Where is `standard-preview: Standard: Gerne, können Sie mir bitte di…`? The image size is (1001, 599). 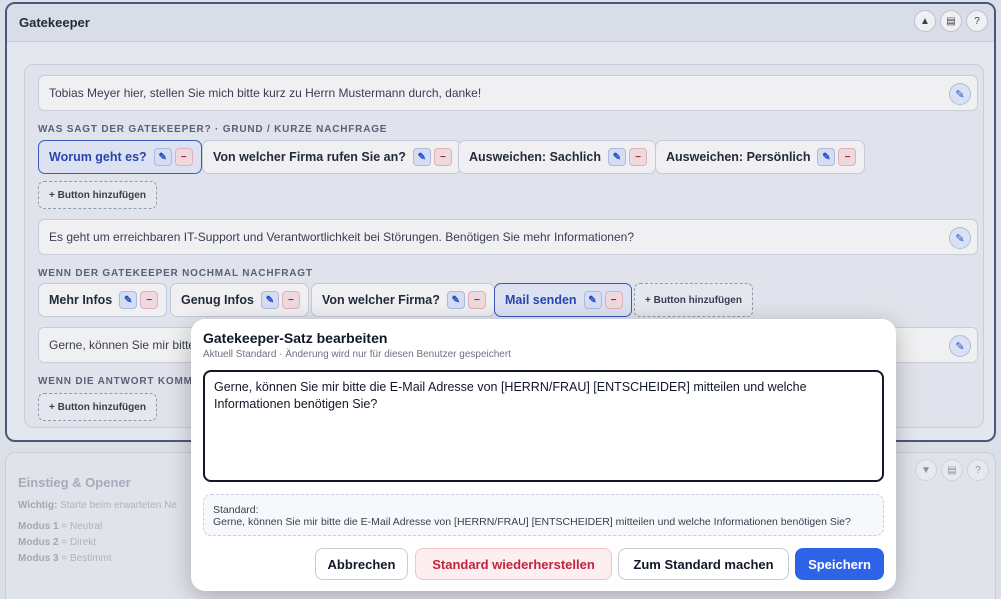
standard-preview: Standard: Gerne, können Sie mir bitte di… is located at coordinates (543, 515).